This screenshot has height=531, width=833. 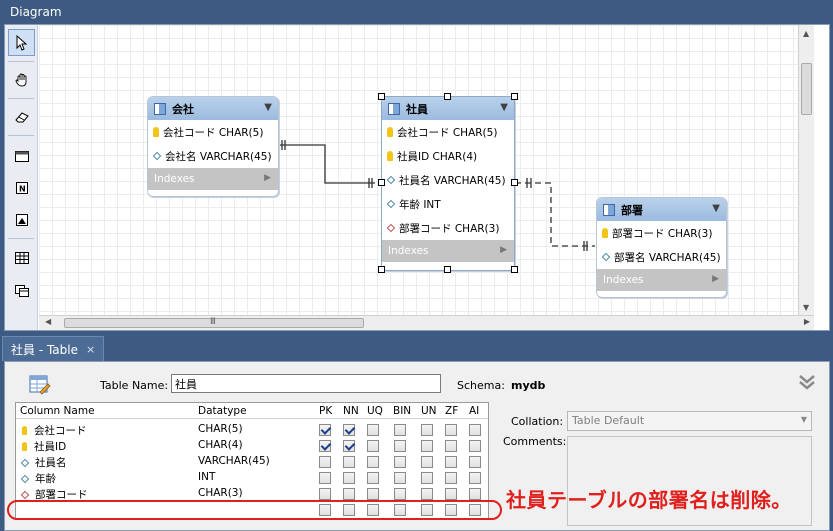 What do you see at coordinates (806, 89) in the screenshot?
I see `scroll-thumb` at bounding box center [806, 89].